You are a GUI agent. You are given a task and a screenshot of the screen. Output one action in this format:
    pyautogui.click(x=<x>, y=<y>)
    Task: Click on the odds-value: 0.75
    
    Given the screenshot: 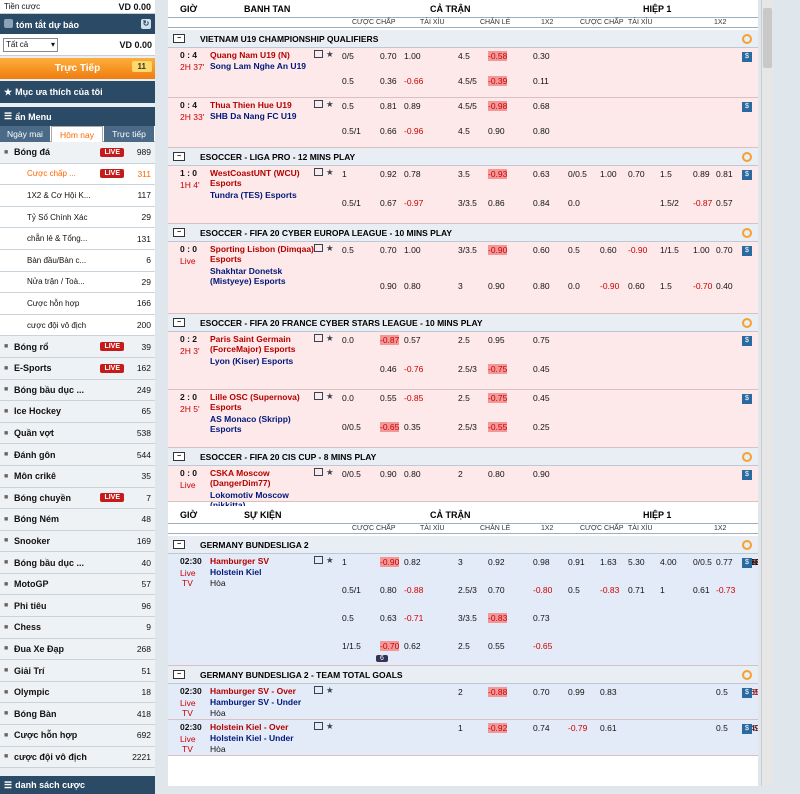 What is the action you would take?
    pyautogui.click(x=541, y=340)
    